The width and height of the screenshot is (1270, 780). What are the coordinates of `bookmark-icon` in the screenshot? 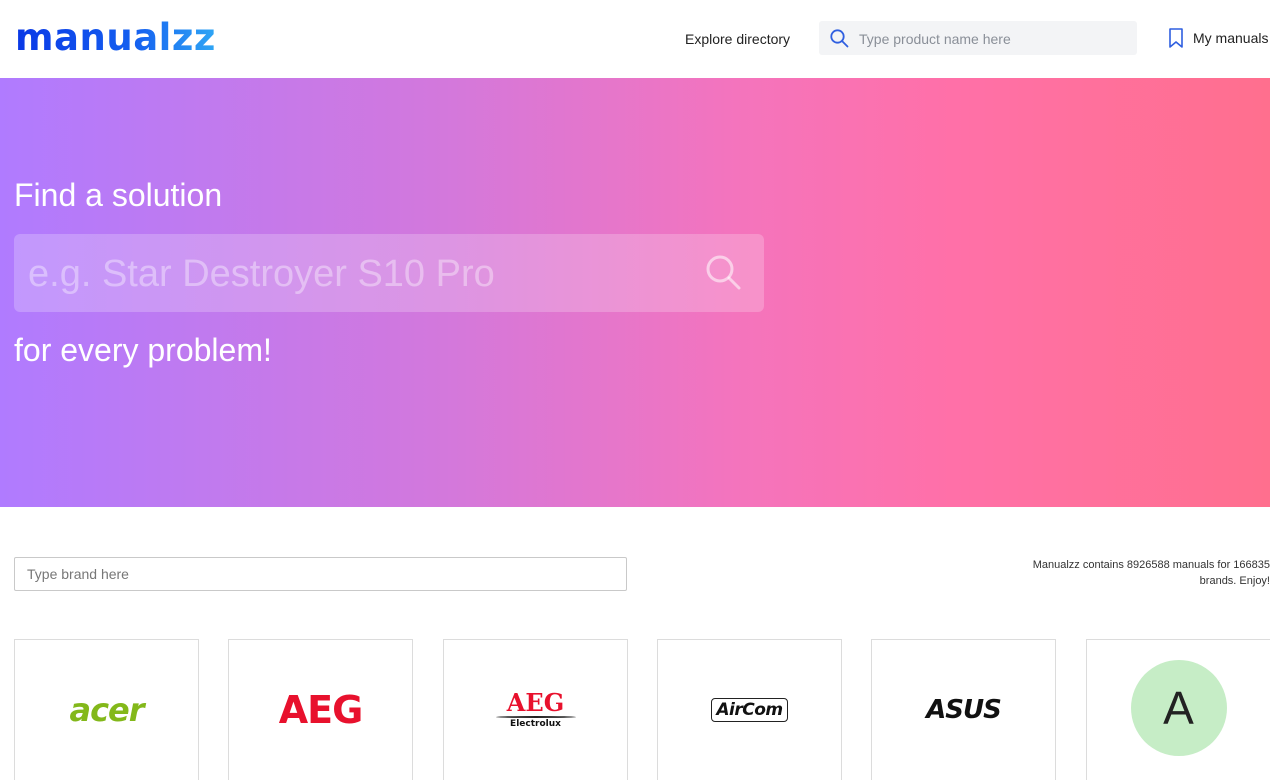 It's located at (1176, 38).